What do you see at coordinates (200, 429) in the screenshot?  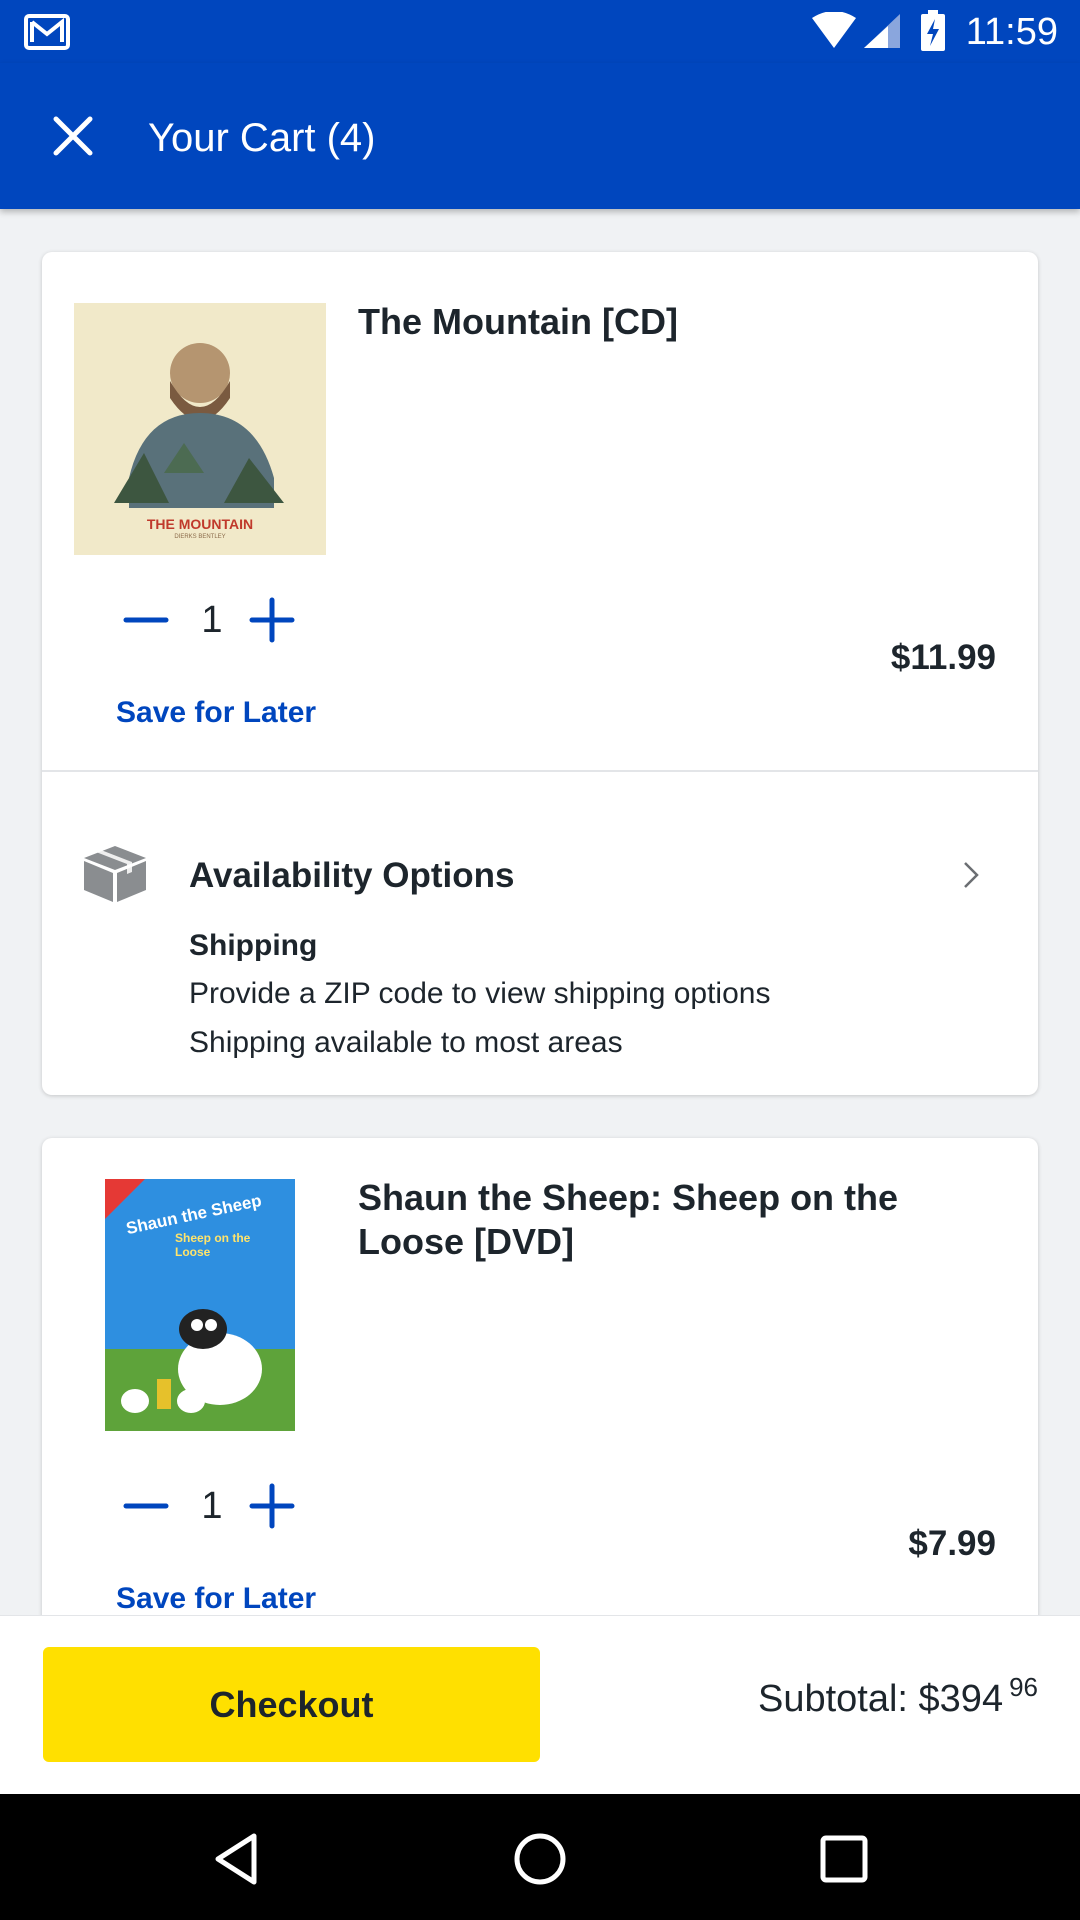 I see `product-image: THE MOUNTAIN DIERKS BENTLEY` at bounding box center [200, 429].